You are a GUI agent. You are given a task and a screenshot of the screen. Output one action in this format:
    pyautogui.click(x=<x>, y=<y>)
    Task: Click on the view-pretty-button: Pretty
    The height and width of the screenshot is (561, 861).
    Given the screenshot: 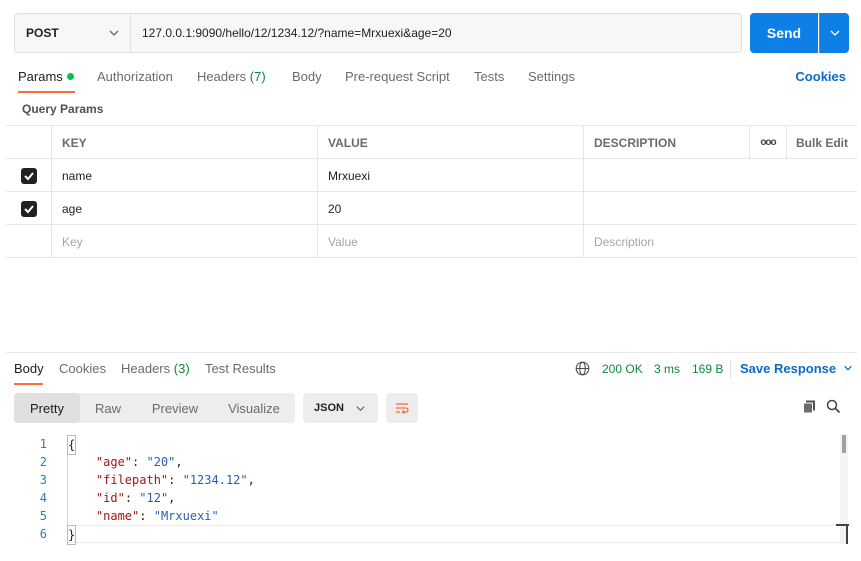 What is the action you would take?
    pyautogui.click(x=47, y=408)
    